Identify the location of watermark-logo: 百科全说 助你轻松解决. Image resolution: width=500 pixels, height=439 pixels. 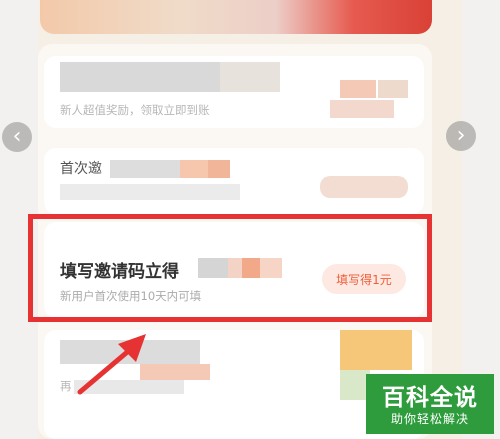
(430, 404).